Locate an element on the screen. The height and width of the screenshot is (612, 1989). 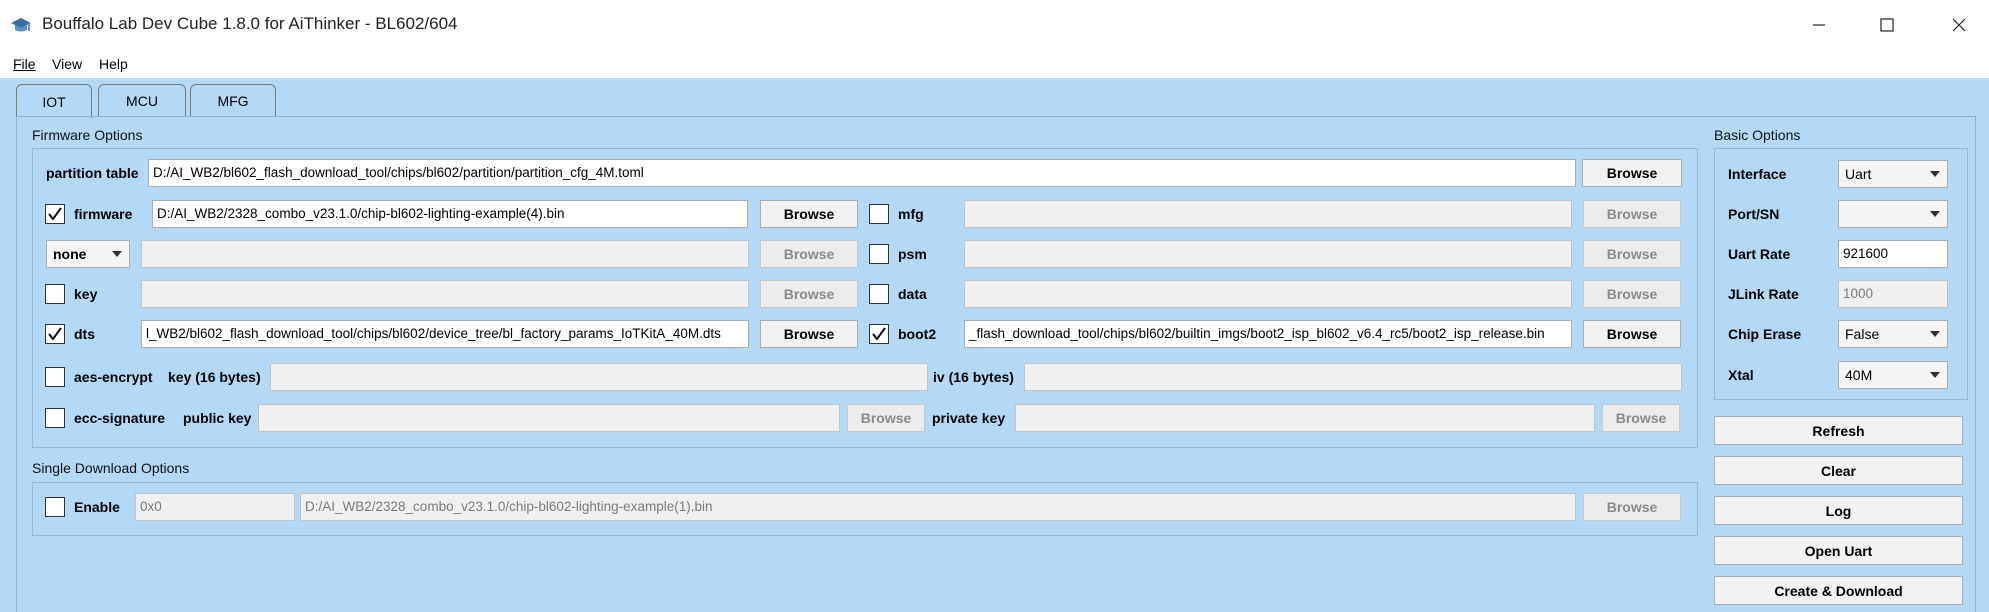
open-uart-button: Open Uart is located at coordinates (1838, 550).